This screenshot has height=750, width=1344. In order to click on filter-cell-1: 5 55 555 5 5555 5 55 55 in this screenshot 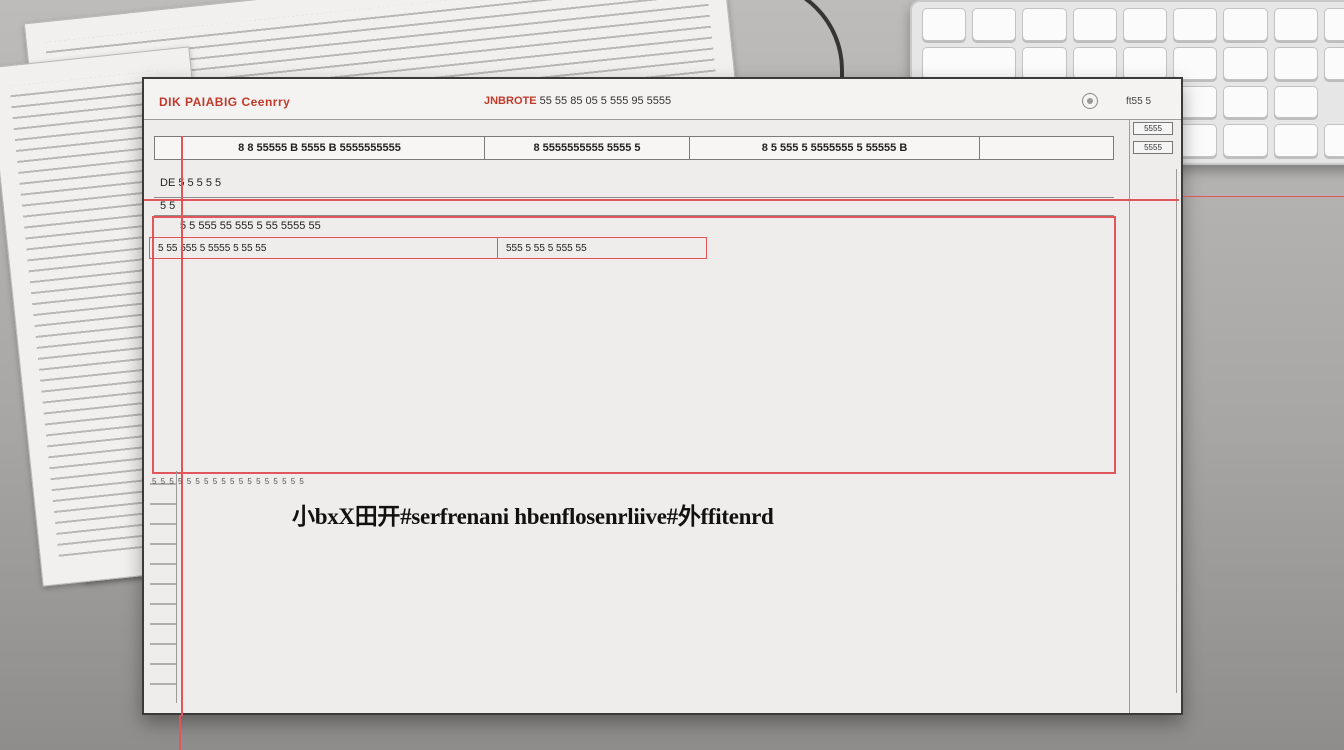, I will do `click(324, 248)`.